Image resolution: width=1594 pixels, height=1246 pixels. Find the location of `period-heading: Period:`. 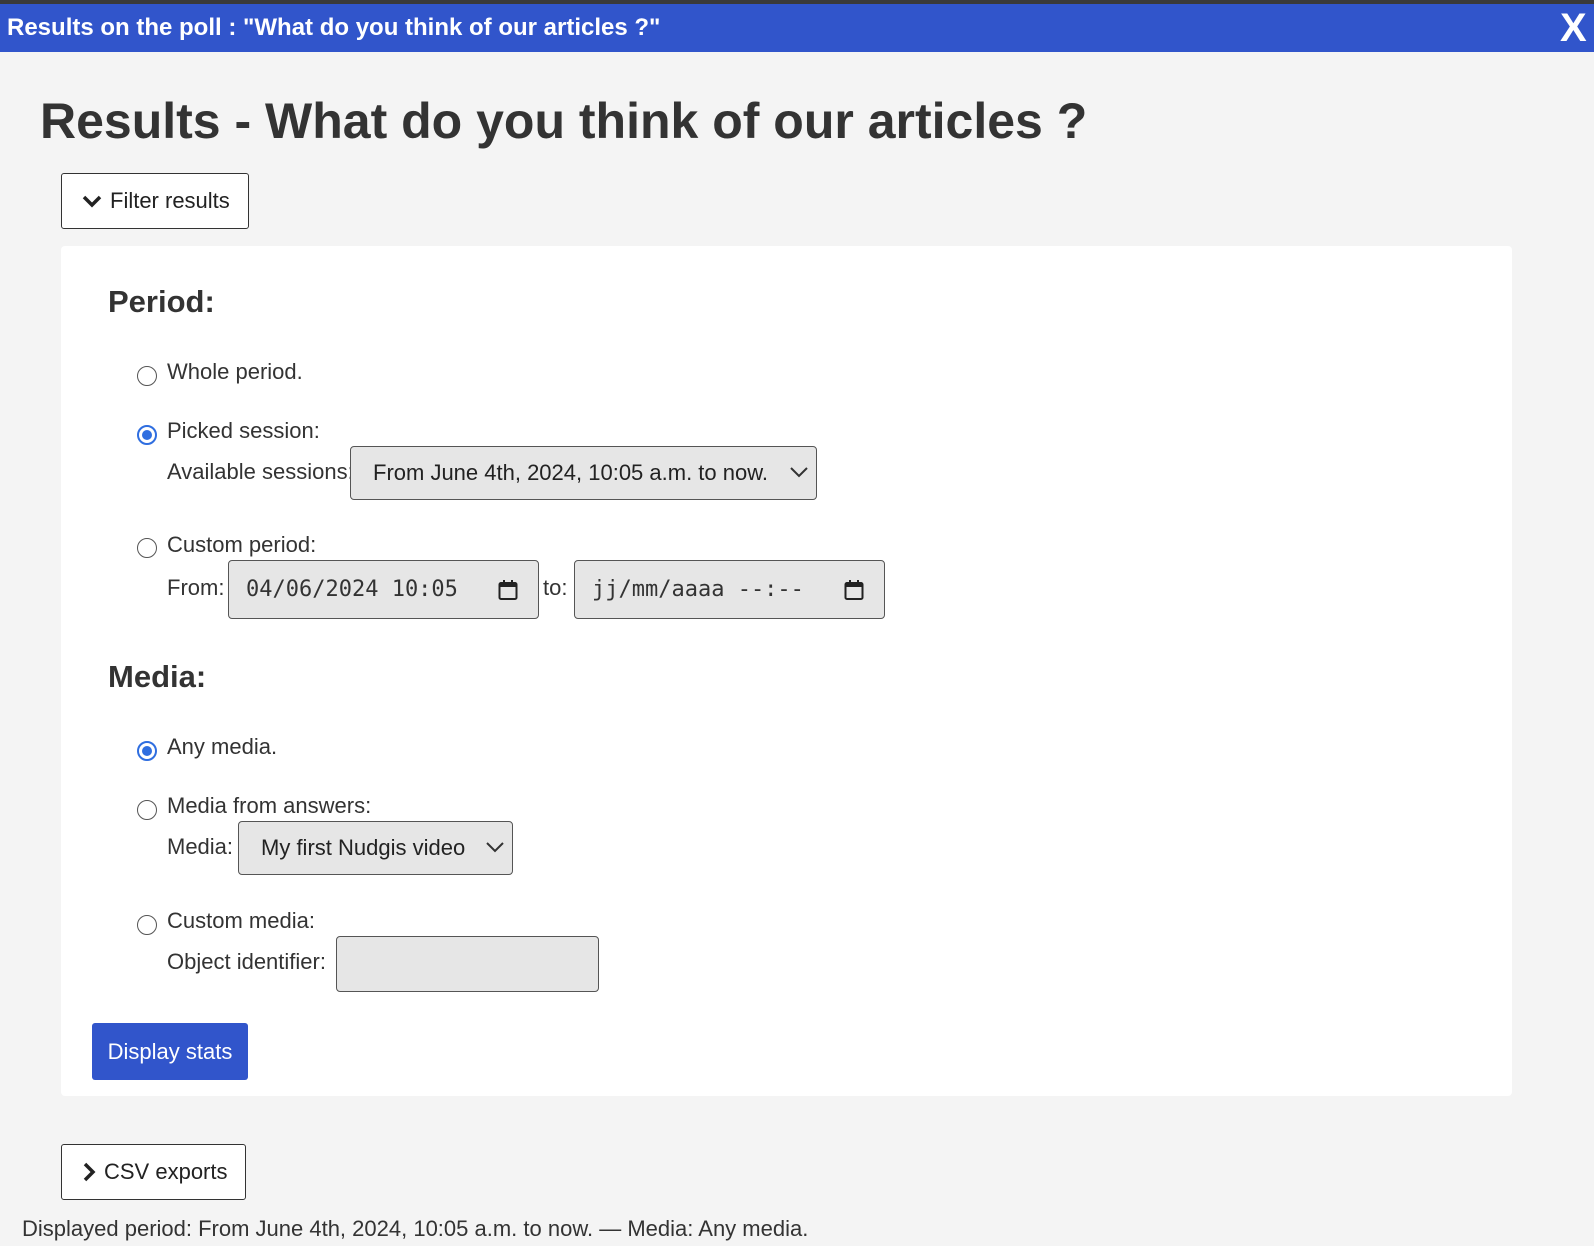

period-heading: Period: is located at coordinates (161, 301).